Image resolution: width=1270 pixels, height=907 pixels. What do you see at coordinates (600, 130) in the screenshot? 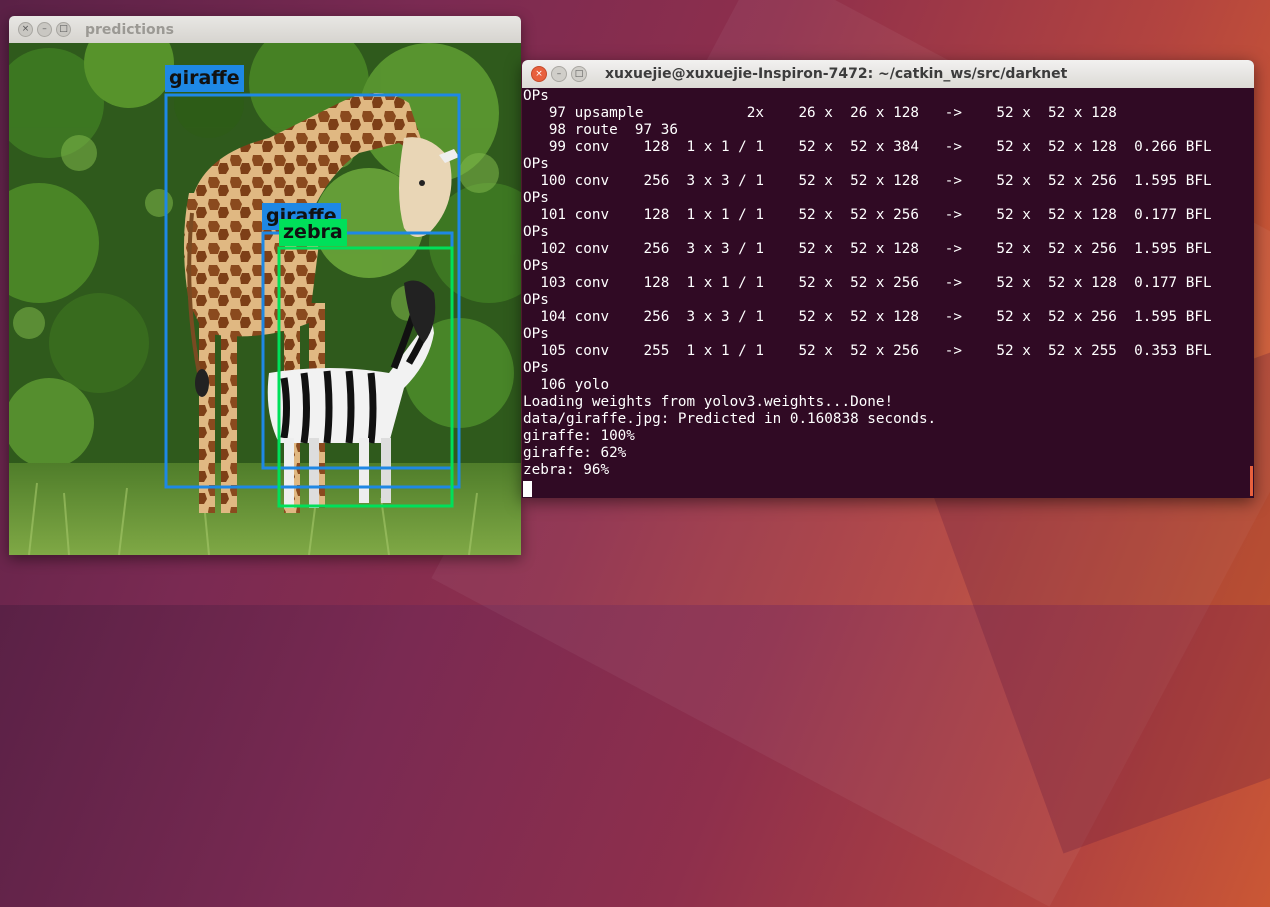
I see `terminal-line: 98 route 97 36` at bounding box center [600, 130].